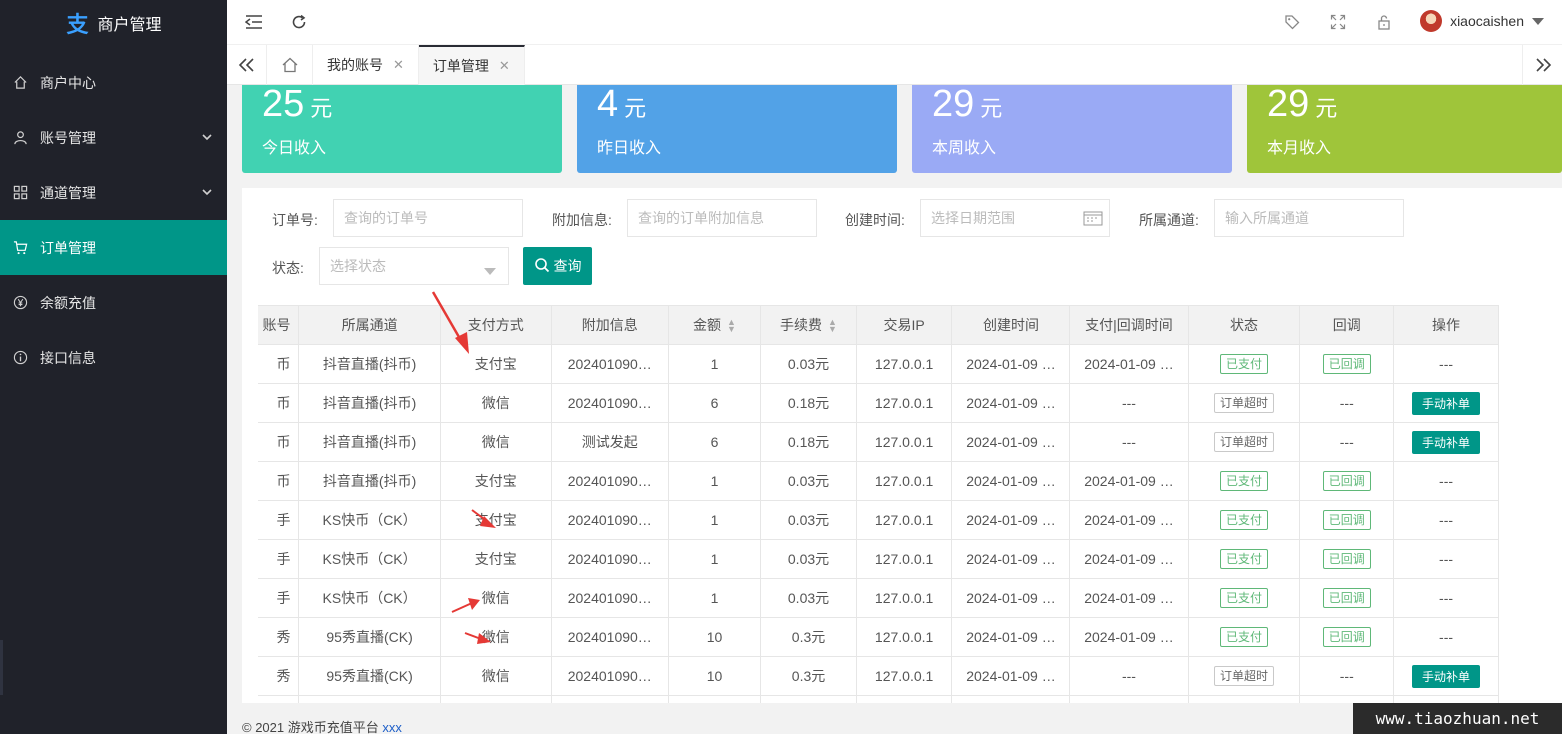  Describe the element at coordinates (722, 218) in the screenshot. I see `extra-info-input: 查询的订单附加信息` at that location.